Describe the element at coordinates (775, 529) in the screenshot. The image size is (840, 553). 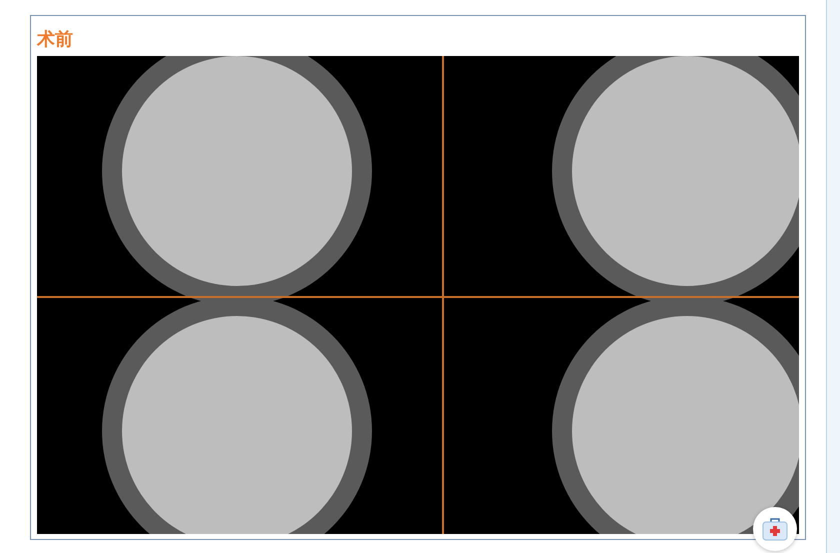
I see `first-aid-kit-icon` at that location.